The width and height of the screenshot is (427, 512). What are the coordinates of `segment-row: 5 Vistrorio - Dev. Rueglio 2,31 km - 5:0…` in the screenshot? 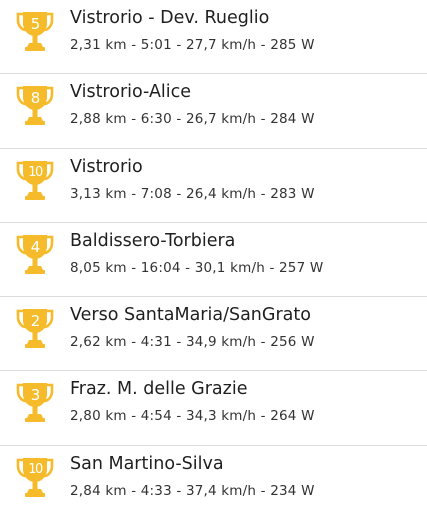 It's located at (213, 37).